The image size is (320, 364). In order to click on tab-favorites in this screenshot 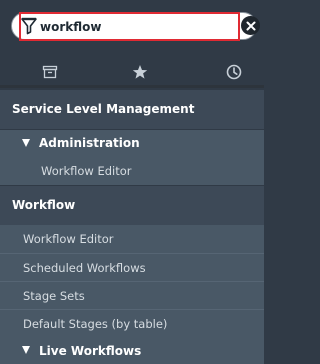, I will do `click(140, 72)`.